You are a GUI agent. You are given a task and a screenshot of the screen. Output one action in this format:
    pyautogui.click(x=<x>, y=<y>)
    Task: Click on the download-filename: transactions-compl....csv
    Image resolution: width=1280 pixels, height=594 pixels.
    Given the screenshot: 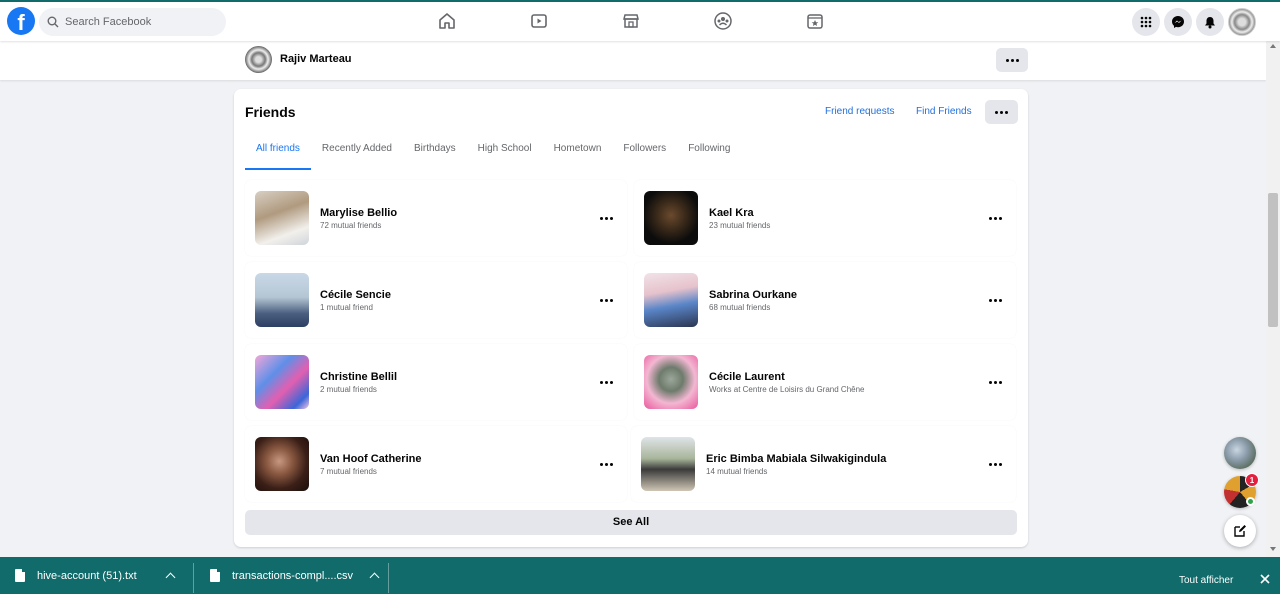 What is the action you would take?
    pyautogui.click(x=292, y=576)
    